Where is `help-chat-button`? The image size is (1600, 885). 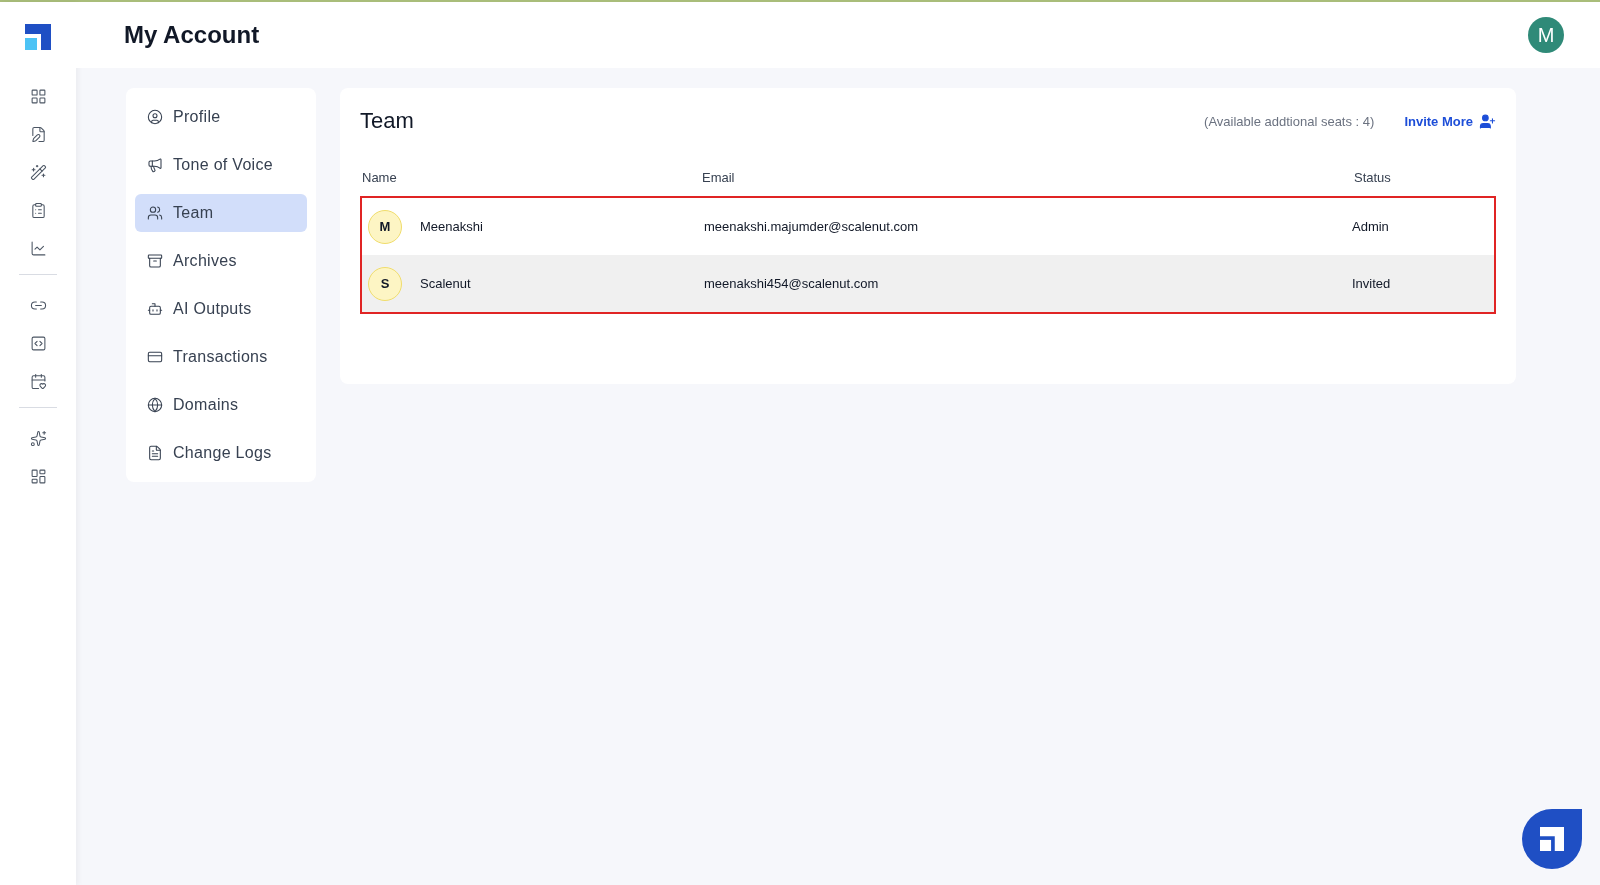 help-chat-button is located at coordinates (1552, 839).